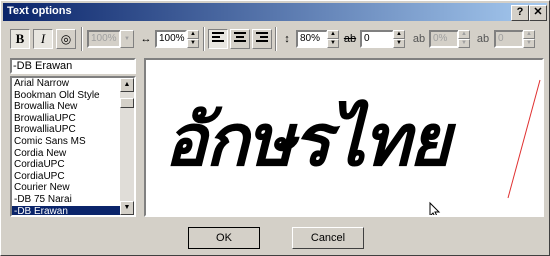  What do you see at coordinates (66, 39) in the screenshot?
I see `outline-button: ◎` at bounding box center [66, 39].